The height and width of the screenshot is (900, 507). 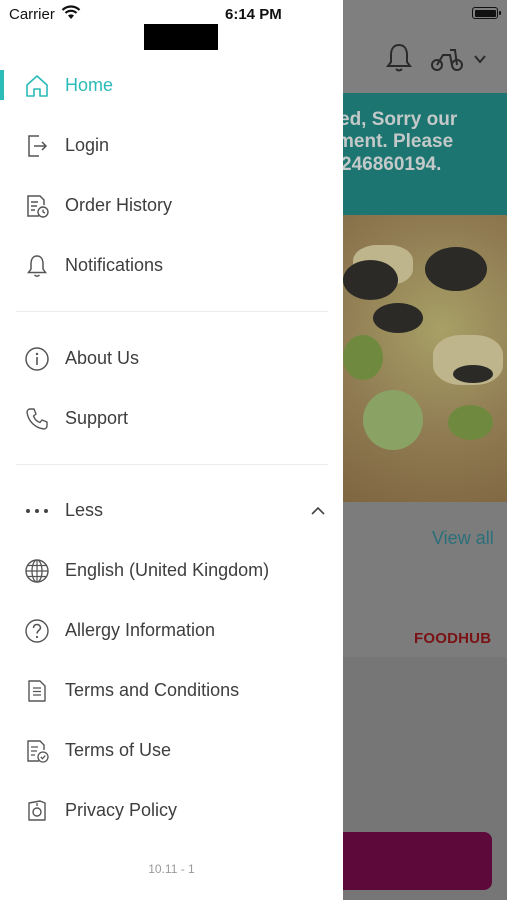 What do you see at coordinates (392, 164) in the screenshot?
I see `banner-line: 246860194.` at bounding box center [392, 164].